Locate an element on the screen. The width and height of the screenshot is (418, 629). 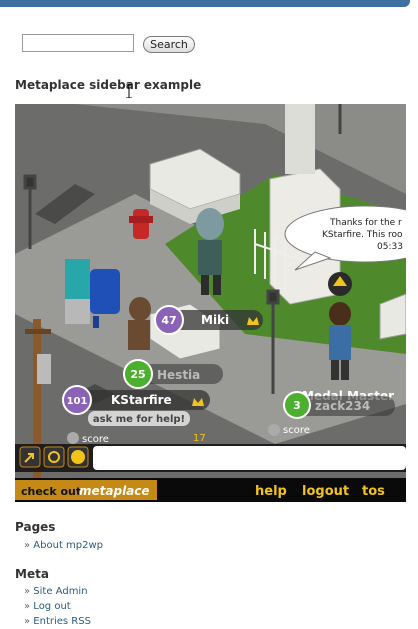
top-header-bar is located at coordinates (205, 3).